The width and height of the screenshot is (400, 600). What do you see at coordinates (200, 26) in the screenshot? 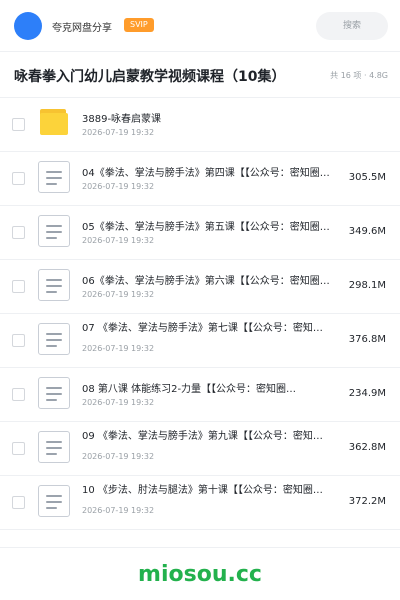
I see `top-bar: 夸克网盘分享 SVIP 搜索` at bounding box center [200, 26].